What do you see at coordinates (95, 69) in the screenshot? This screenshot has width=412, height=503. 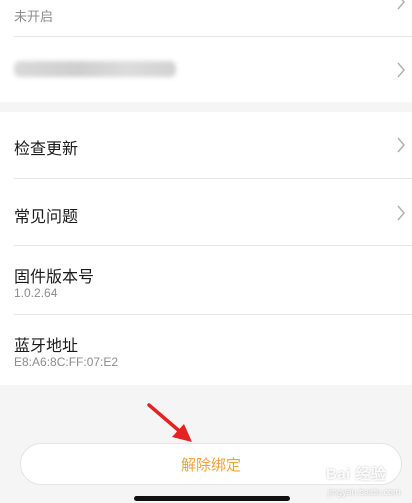 I see `blurred-label` at bounding box center [95, 69].